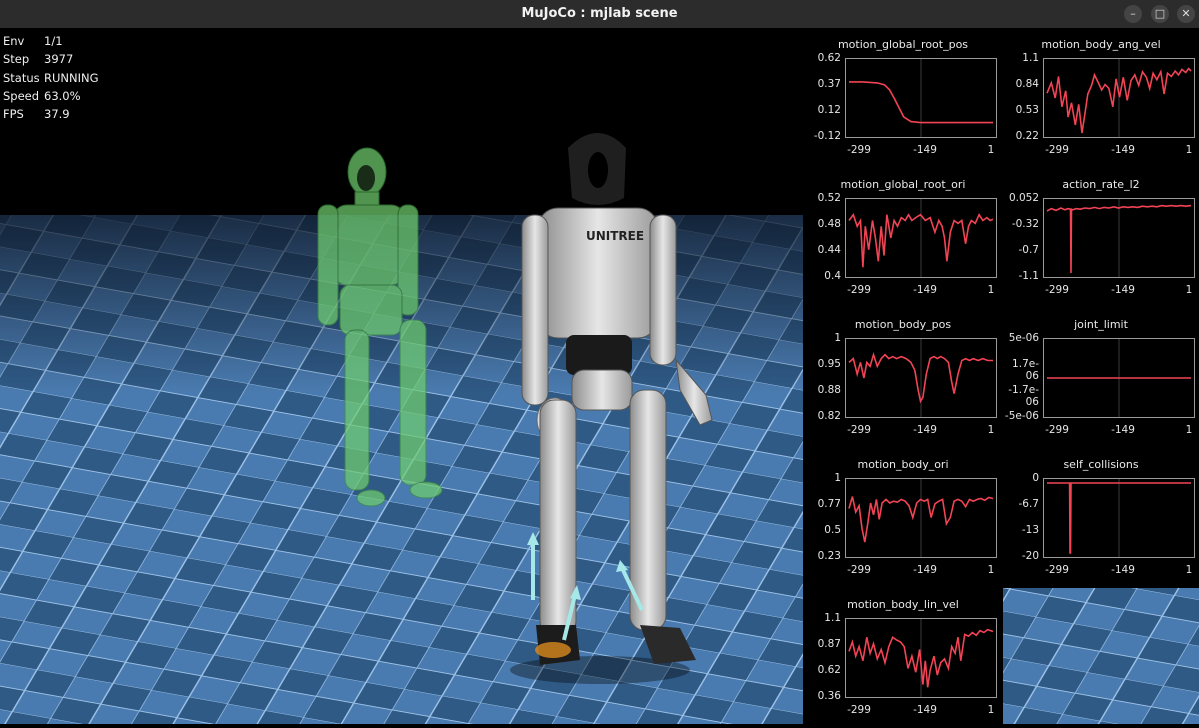 This screenshot has width=1199, height=728. What do you see at coordinates (1025, 224) in the screenshot?
I see `y-tick-label: -0.32` at bounding box center [1025, 224].